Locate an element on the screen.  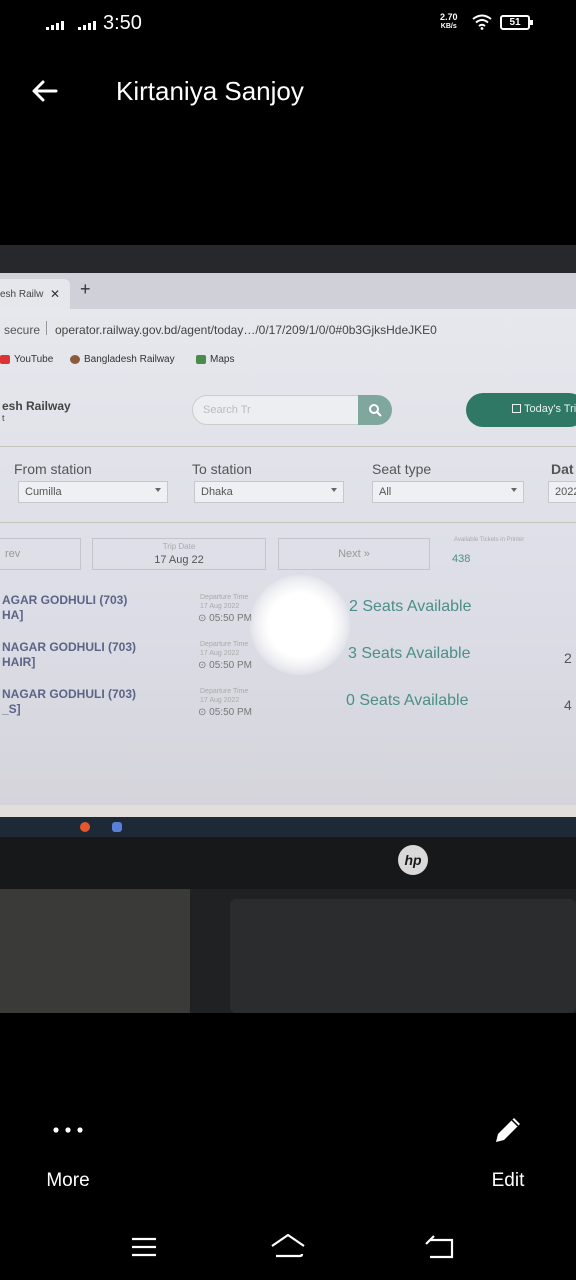
recent-apps-icon is located at coordinates (144, 1247).